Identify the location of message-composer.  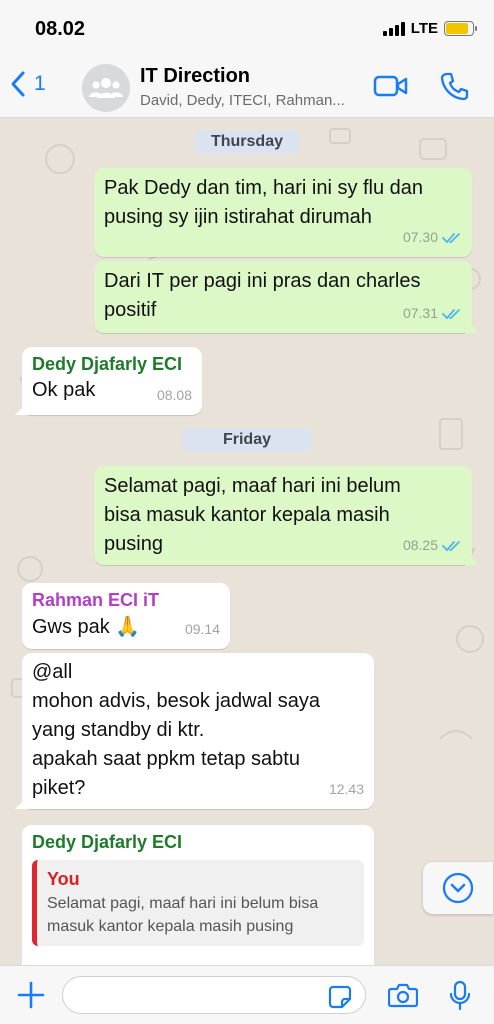
(247, 994).